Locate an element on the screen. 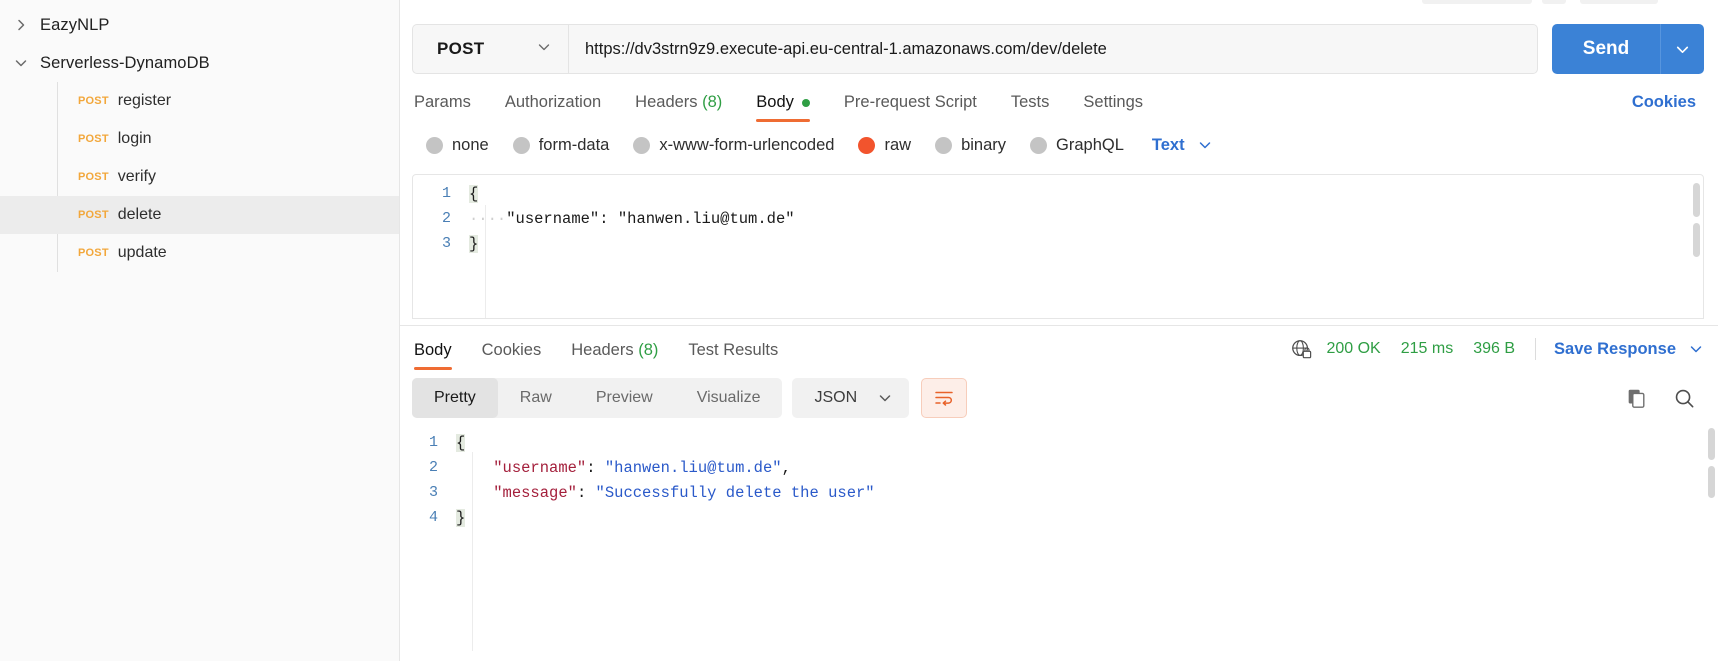 The height and width of the screenshot is (661, 1718). raw-format-selector: Text is located at coordinates (1182, 145).